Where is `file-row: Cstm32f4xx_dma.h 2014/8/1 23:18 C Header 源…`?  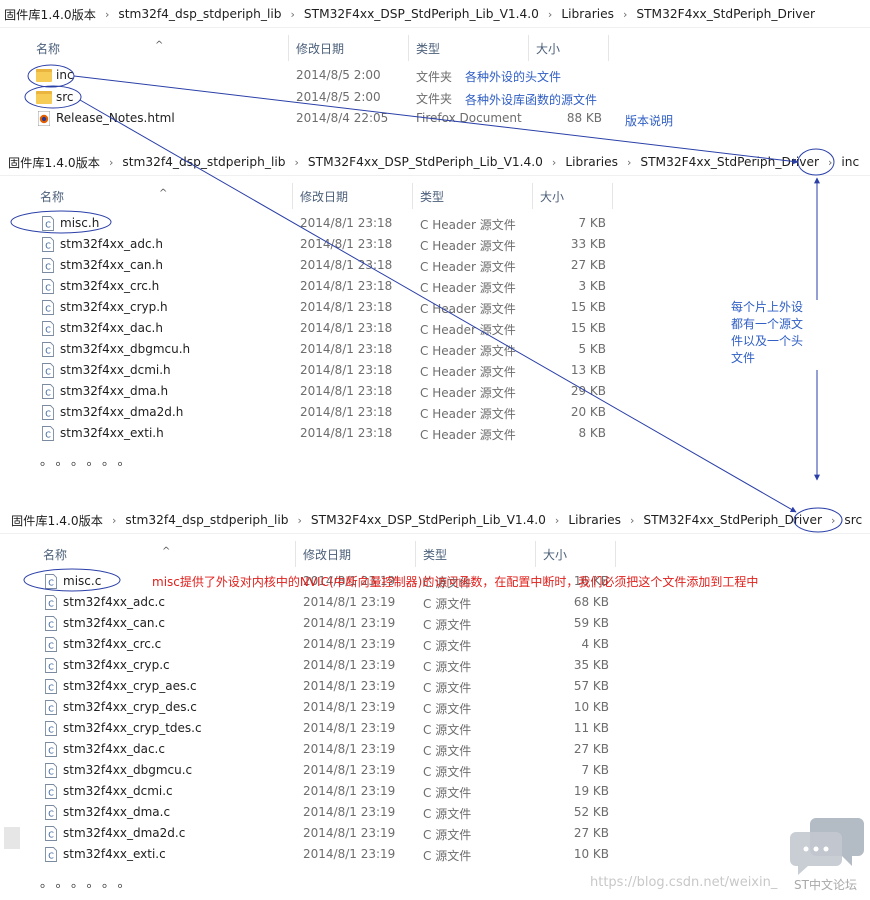
file-row: Cstm32f4xx_dma.h 2014/8/1 23:18 C Header 源… is located at coordinates (310, 391).